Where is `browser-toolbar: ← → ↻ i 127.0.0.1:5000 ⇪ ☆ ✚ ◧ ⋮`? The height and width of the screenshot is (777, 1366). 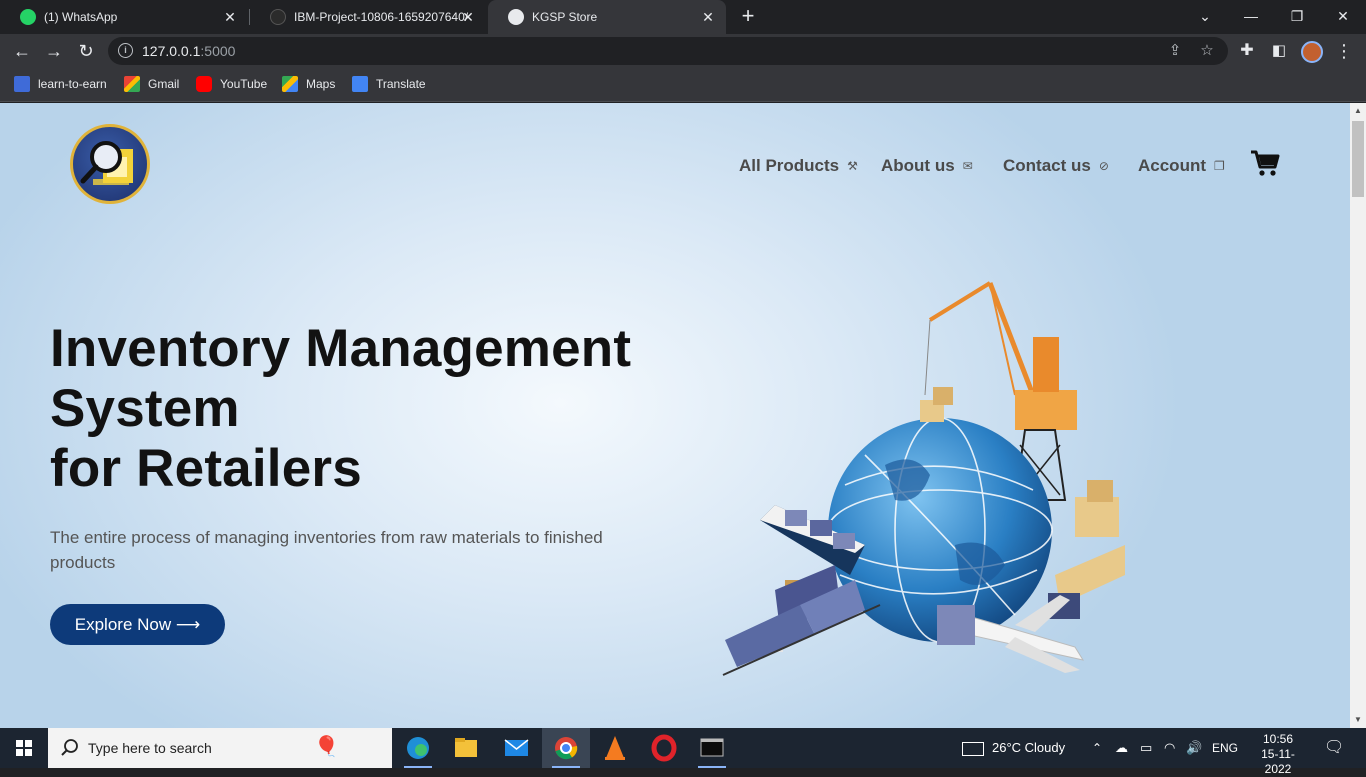 browser-toolbar: ← → ↻ i 127.0.0.1:5000 ⇪ ☆ ✚ ◧ ⋮ is located at coordinates (683, 51).